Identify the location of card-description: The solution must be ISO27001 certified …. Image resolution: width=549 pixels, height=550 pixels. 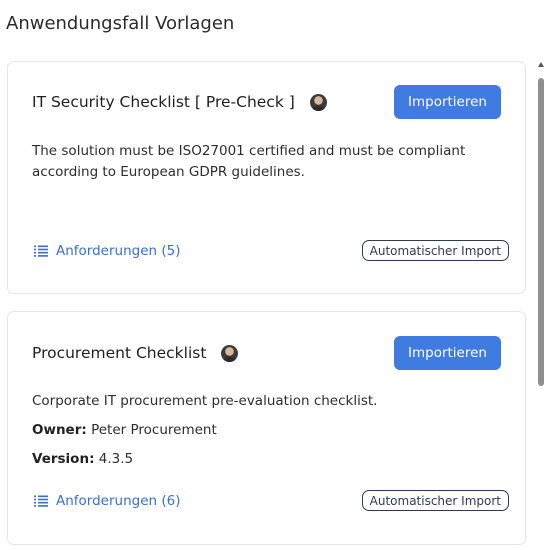
(249, 161).